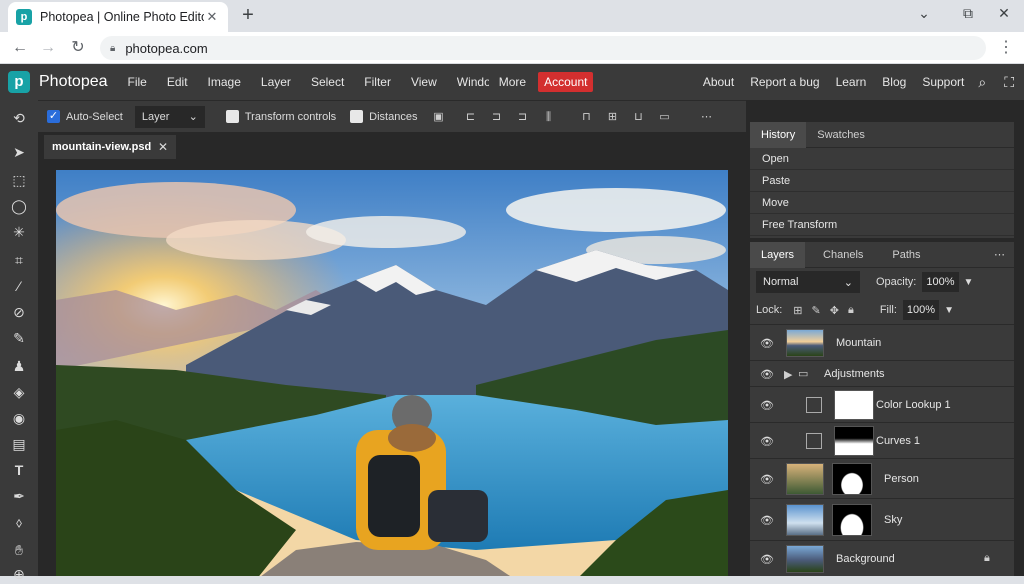 The width and height of the screenshot is (1024, 584). I want to click on distances-checkbox, so click(357, 116).